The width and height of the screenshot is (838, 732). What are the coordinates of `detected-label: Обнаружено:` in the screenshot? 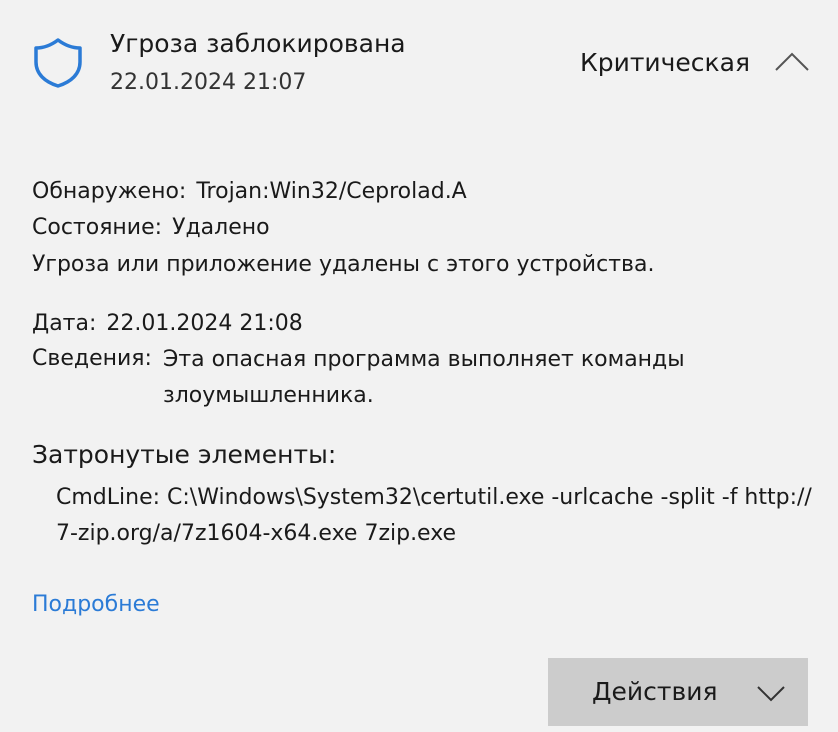 It's located at (109, 191).